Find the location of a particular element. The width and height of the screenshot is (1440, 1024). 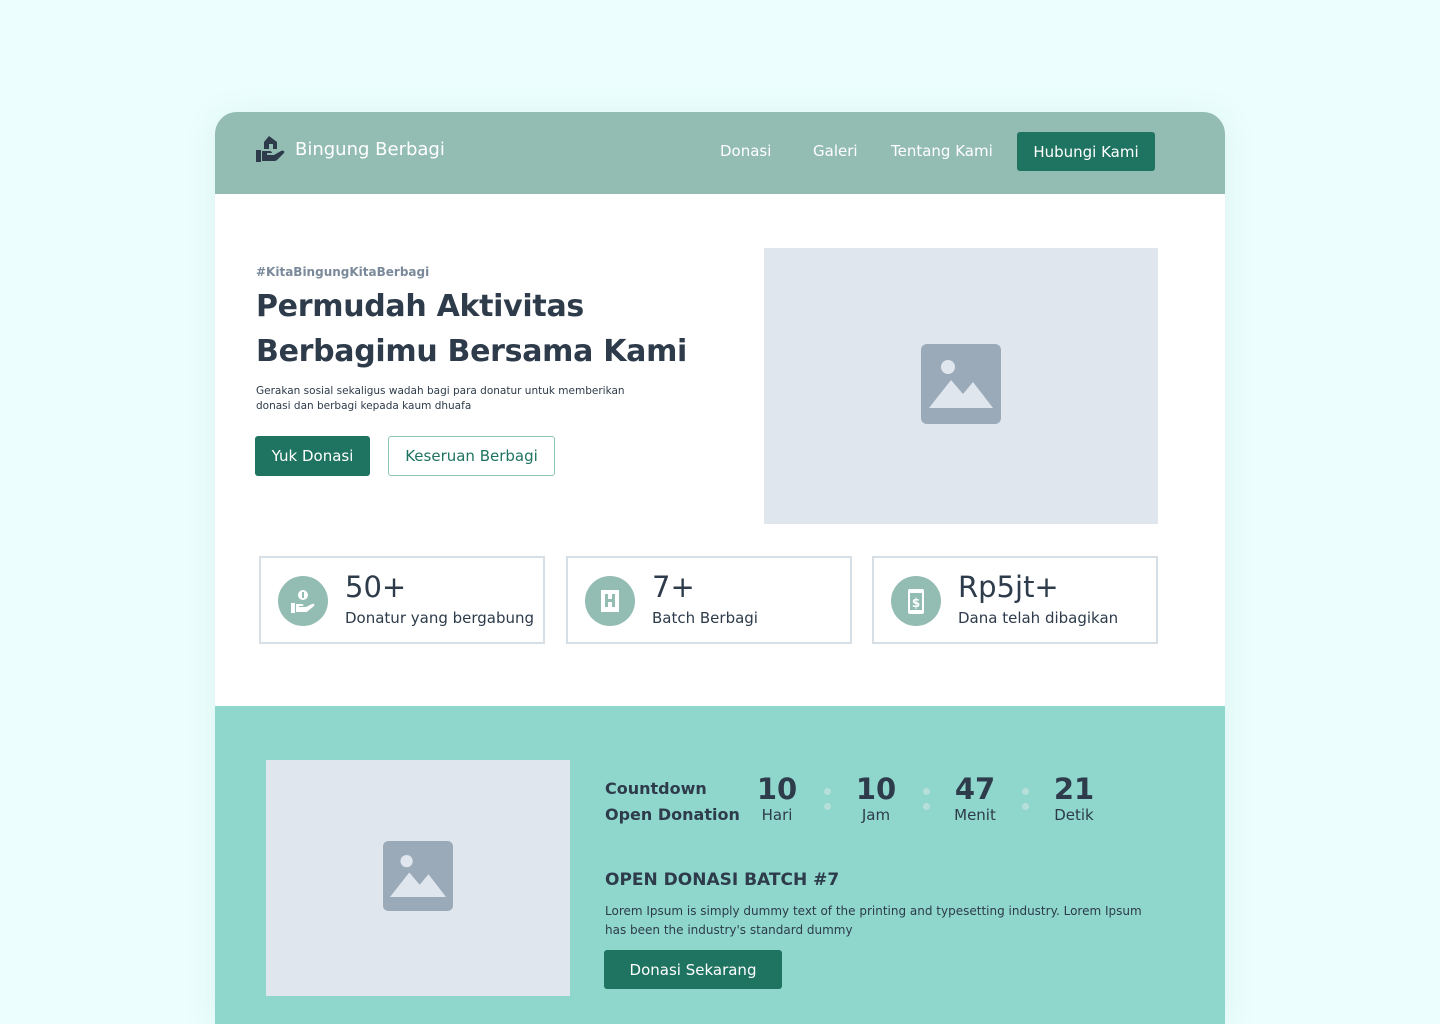

stat-value: 50+ is located at coordinates (376, 587).